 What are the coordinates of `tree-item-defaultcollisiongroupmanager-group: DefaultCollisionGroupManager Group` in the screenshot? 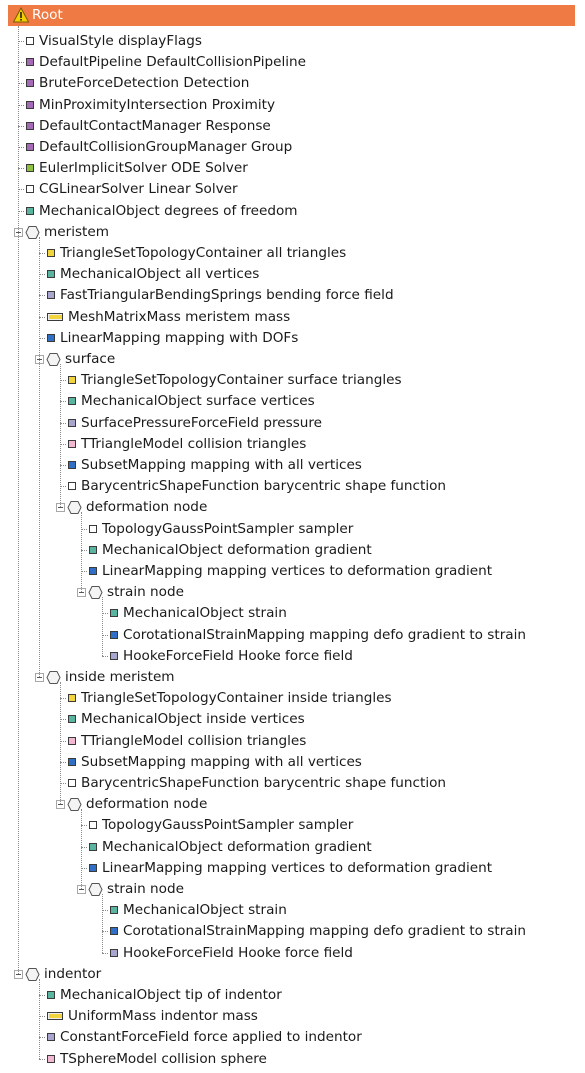 It's located at (292, 147).